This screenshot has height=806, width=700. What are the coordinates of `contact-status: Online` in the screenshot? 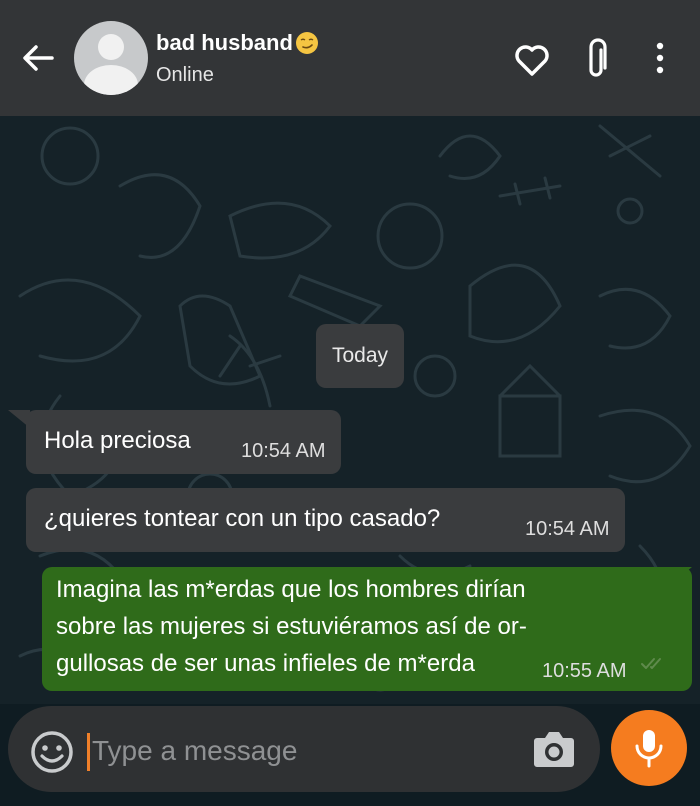 It's located at (185, 75).